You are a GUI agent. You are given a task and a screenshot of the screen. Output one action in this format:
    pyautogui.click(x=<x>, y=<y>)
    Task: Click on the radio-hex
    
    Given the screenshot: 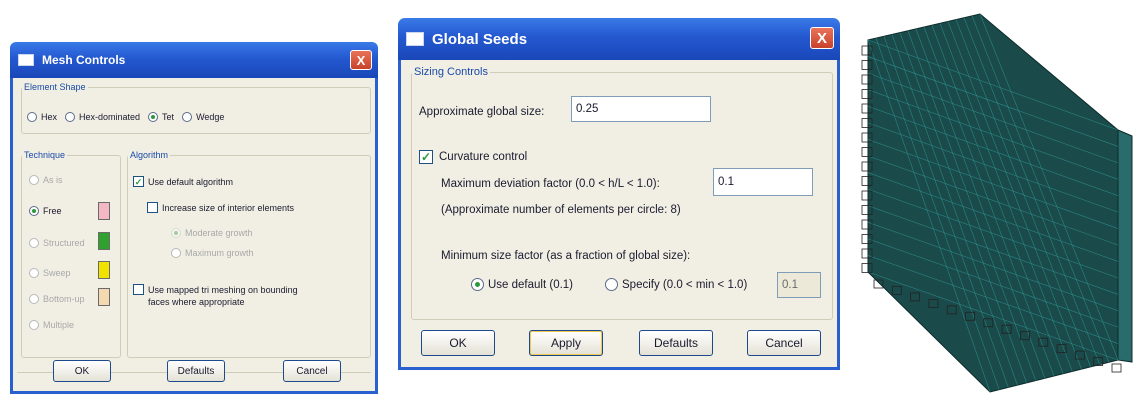 What is the action you would take?
    pyautogui.click(x=32, y=117)
    